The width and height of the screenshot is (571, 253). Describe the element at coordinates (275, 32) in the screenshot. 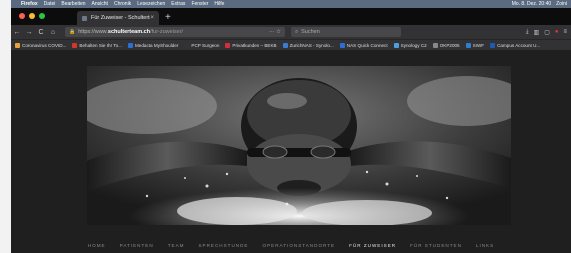

I see `page-actions-icon: ··· ☆` at that location.